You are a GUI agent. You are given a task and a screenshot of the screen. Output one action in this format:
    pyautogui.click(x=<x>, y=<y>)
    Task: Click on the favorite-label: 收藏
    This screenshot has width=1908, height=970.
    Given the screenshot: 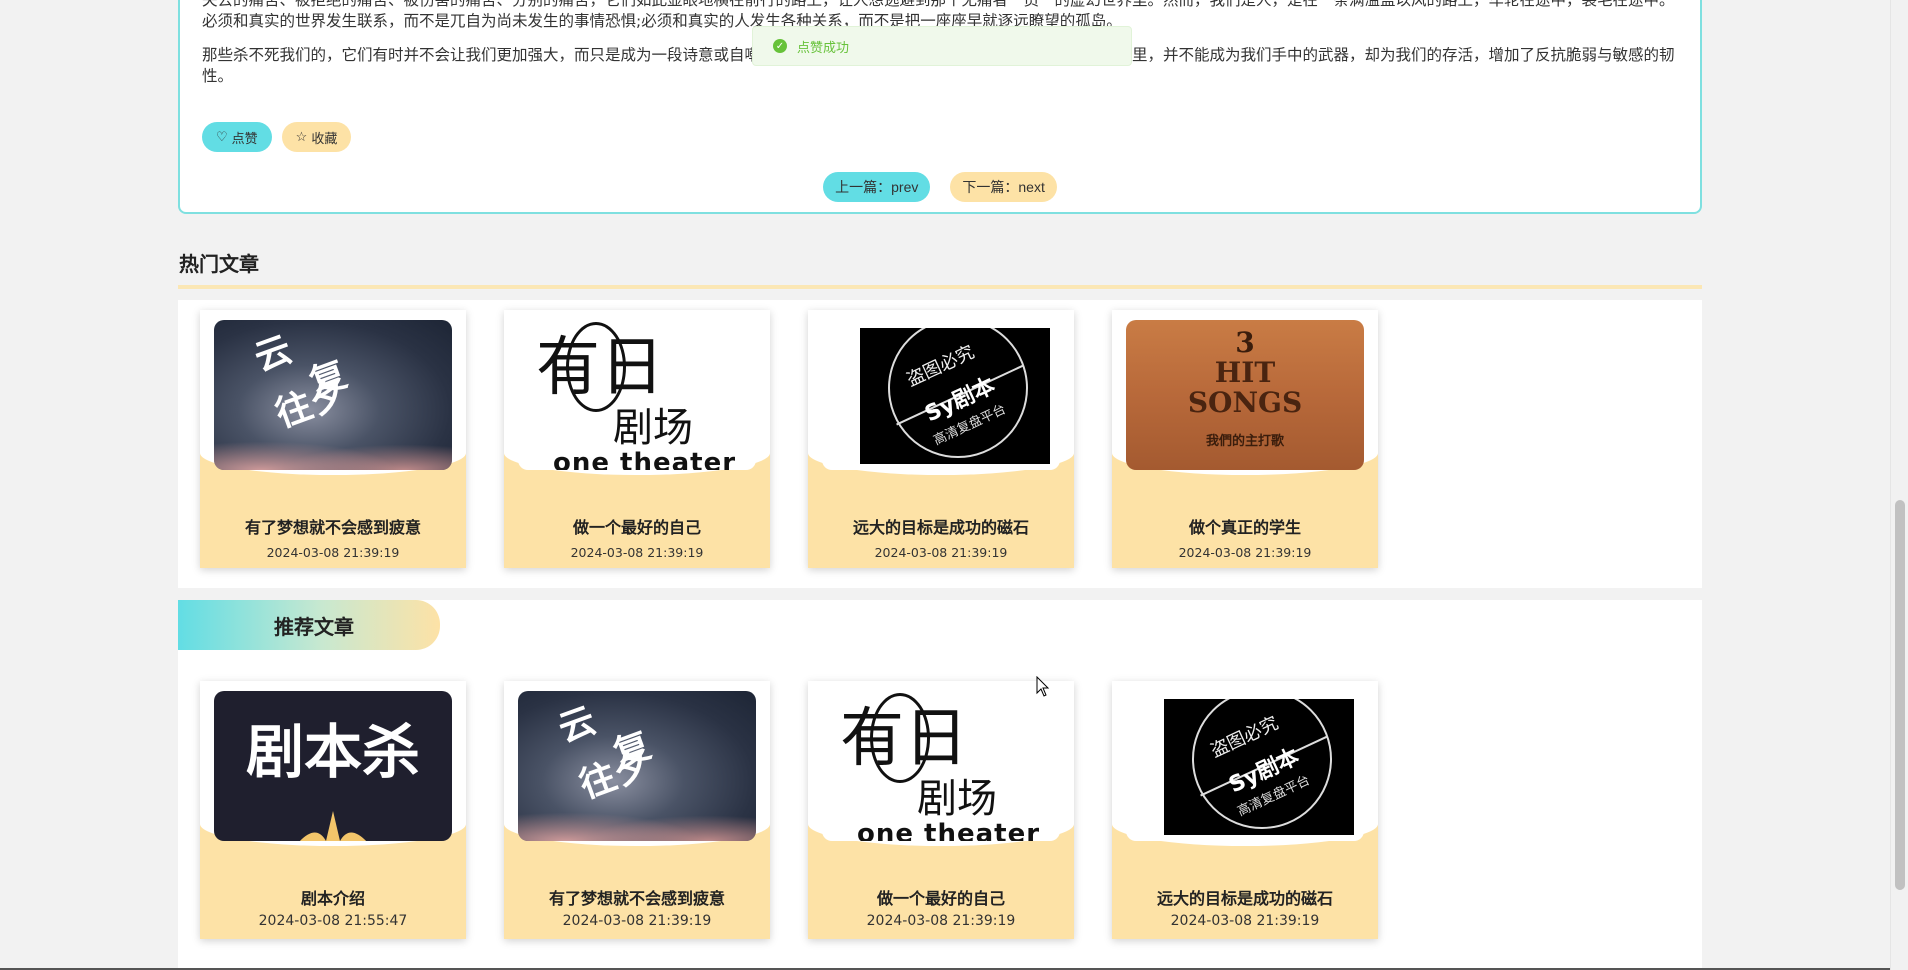 What is the action you would take?
    pyautogui.click(x=324, y=138)
    